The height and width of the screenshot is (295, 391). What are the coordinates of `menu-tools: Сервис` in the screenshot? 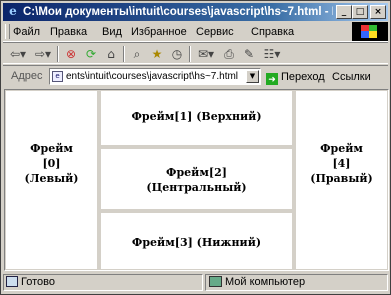 It's located at (215, 32).